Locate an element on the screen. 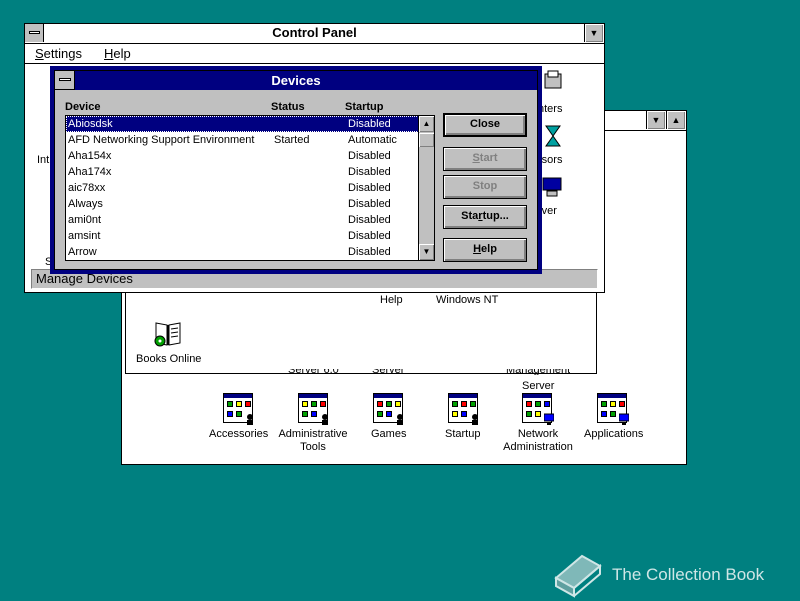 This screenshot has height=601, width=800. menu-settings: Settings is located at coordinates (58, 53).